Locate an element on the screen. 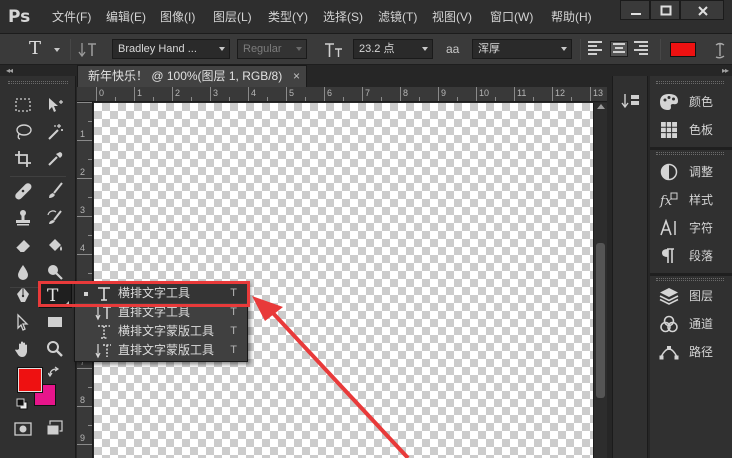 The image size is (732, 458). path-selection-tool is located at coordinates (23, 322).